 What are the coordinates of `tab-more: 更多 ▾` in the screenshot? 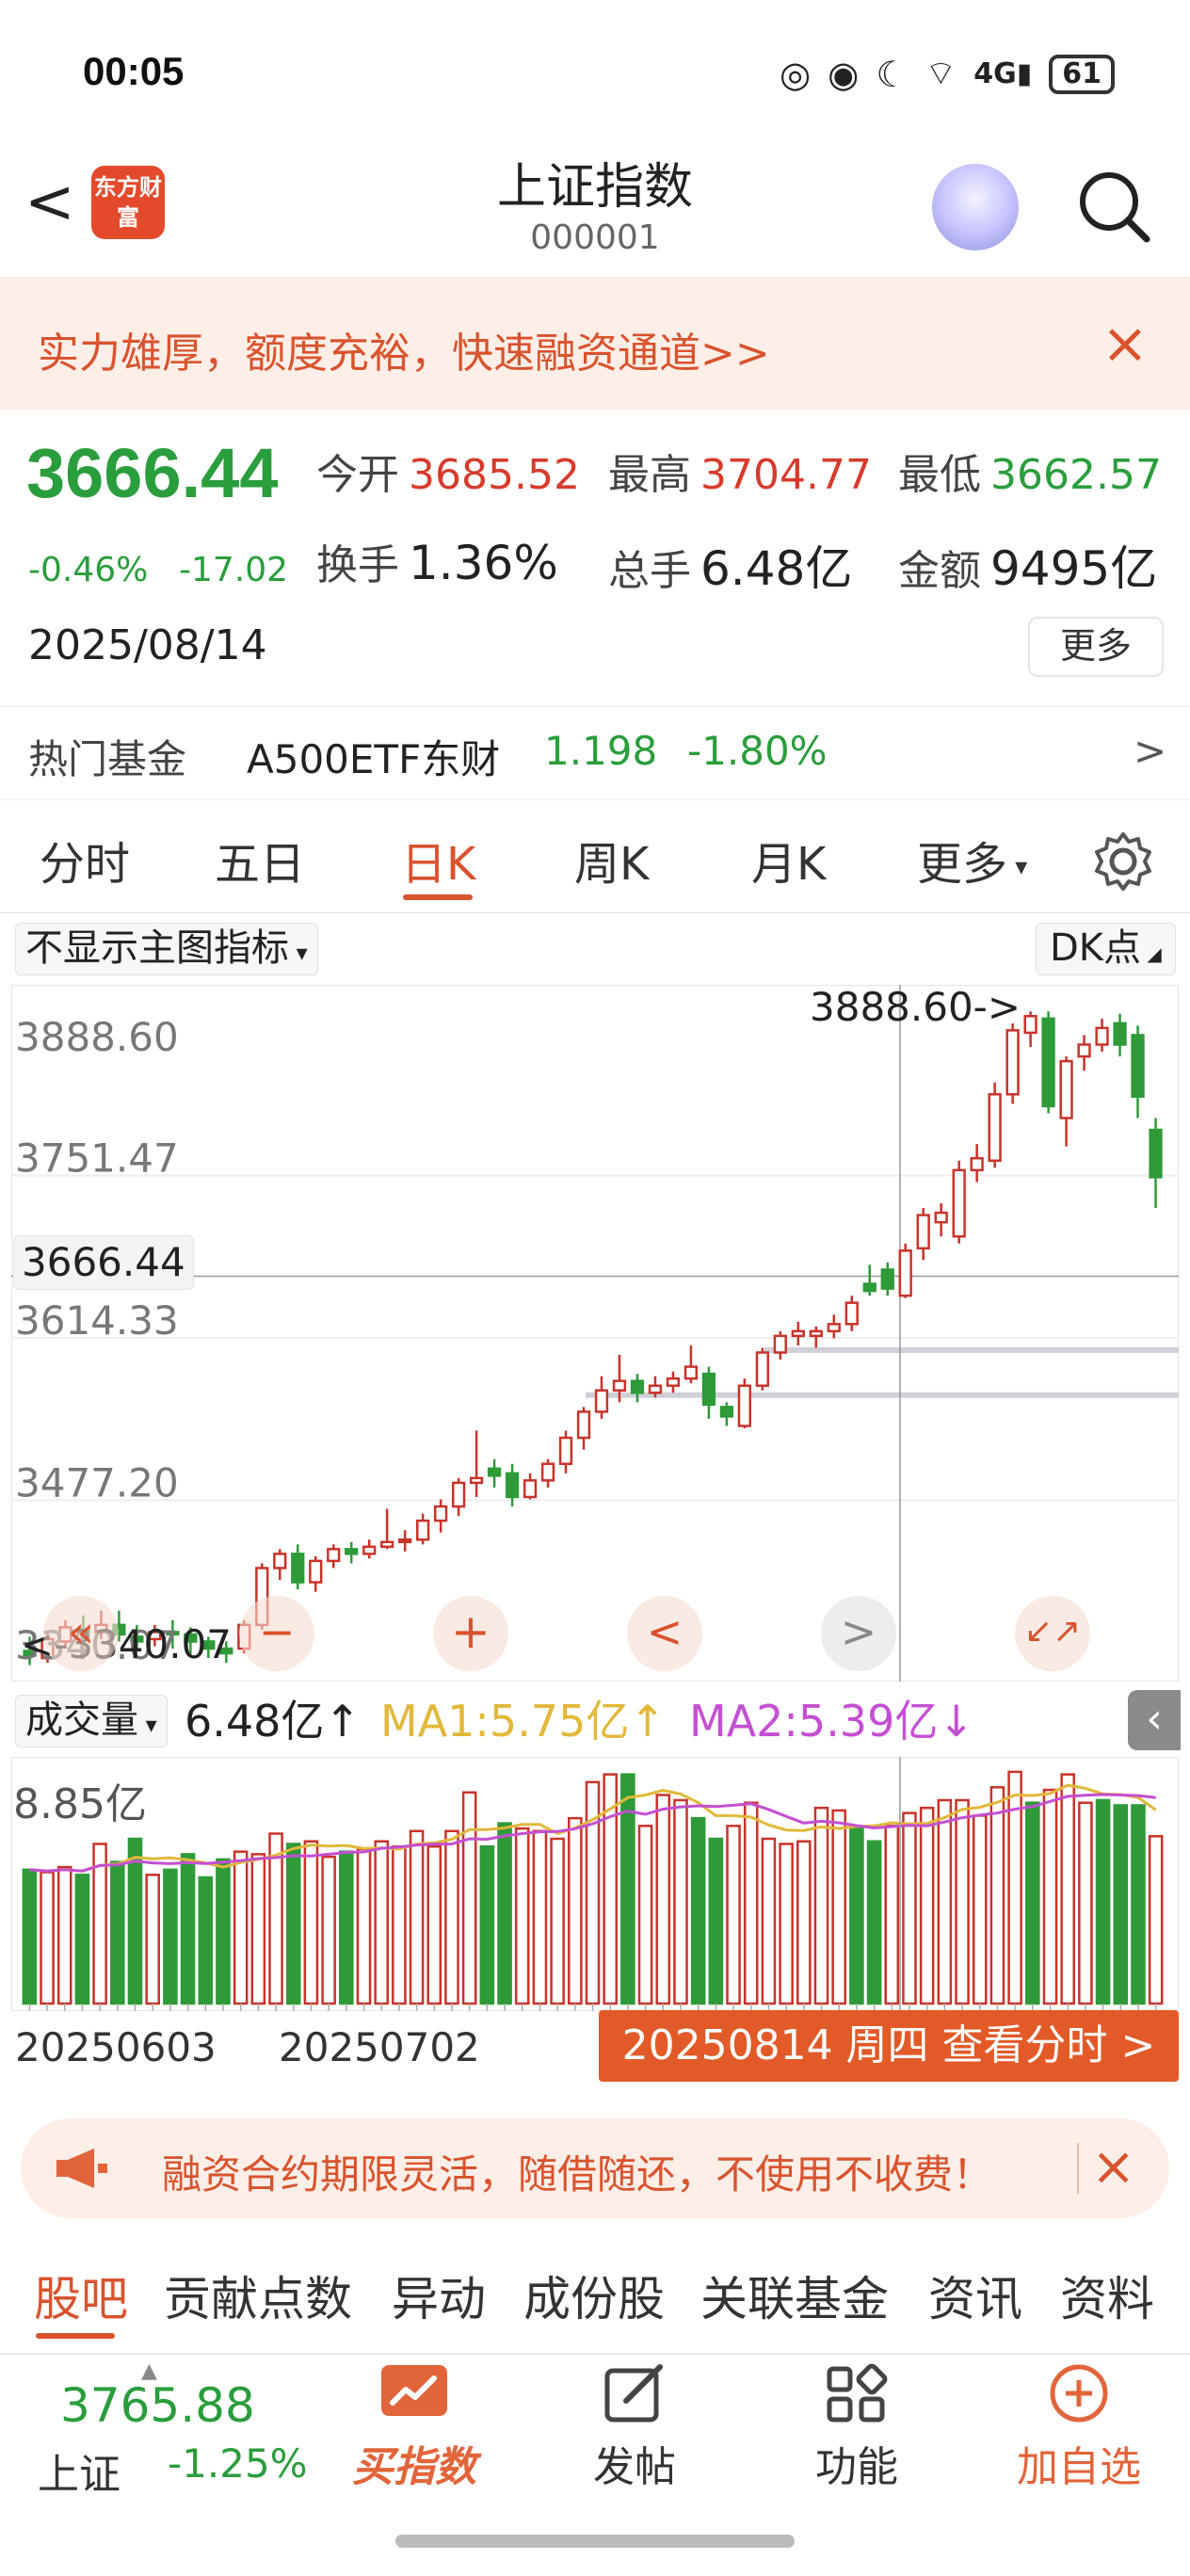 It's located at (972, 860).